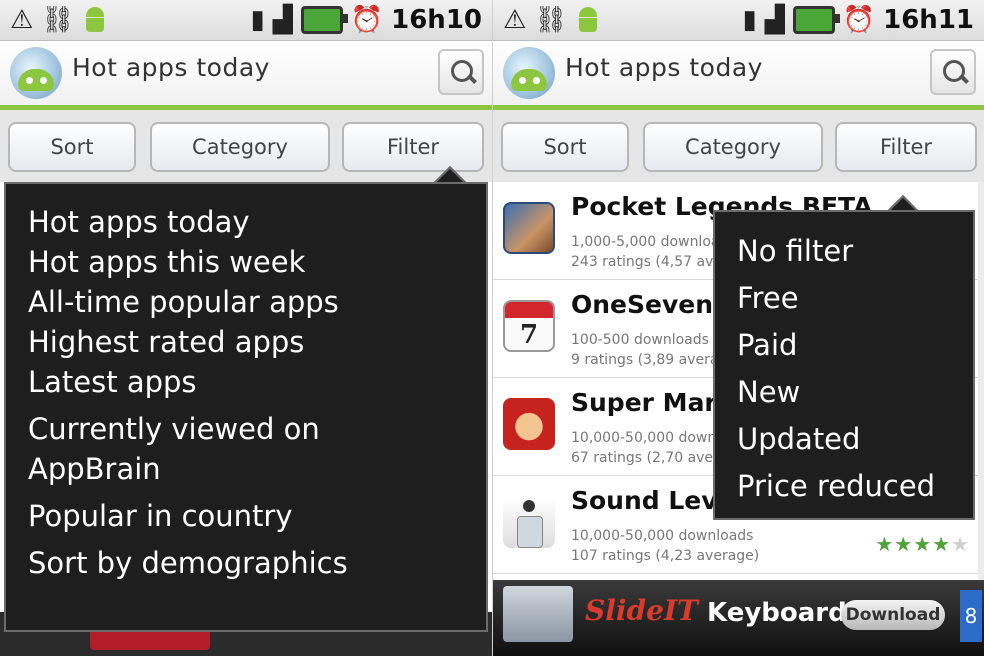  What do you see at coordinates (855, 345) in the screenshot?
I see `filter-item-paid: Paid` at bounding box center [855, 345].